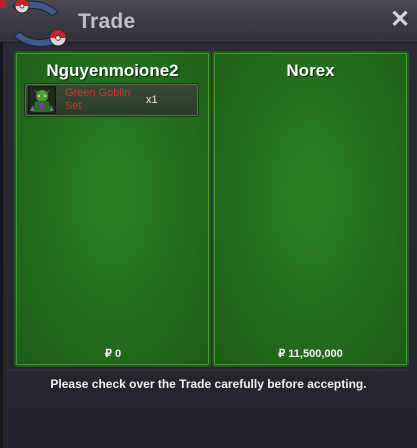 The height and width of the screenshot is (448, 417). Describe the element at coordinates (400, 20) in the screenshot. I see `close-icon: ✕` at that location.